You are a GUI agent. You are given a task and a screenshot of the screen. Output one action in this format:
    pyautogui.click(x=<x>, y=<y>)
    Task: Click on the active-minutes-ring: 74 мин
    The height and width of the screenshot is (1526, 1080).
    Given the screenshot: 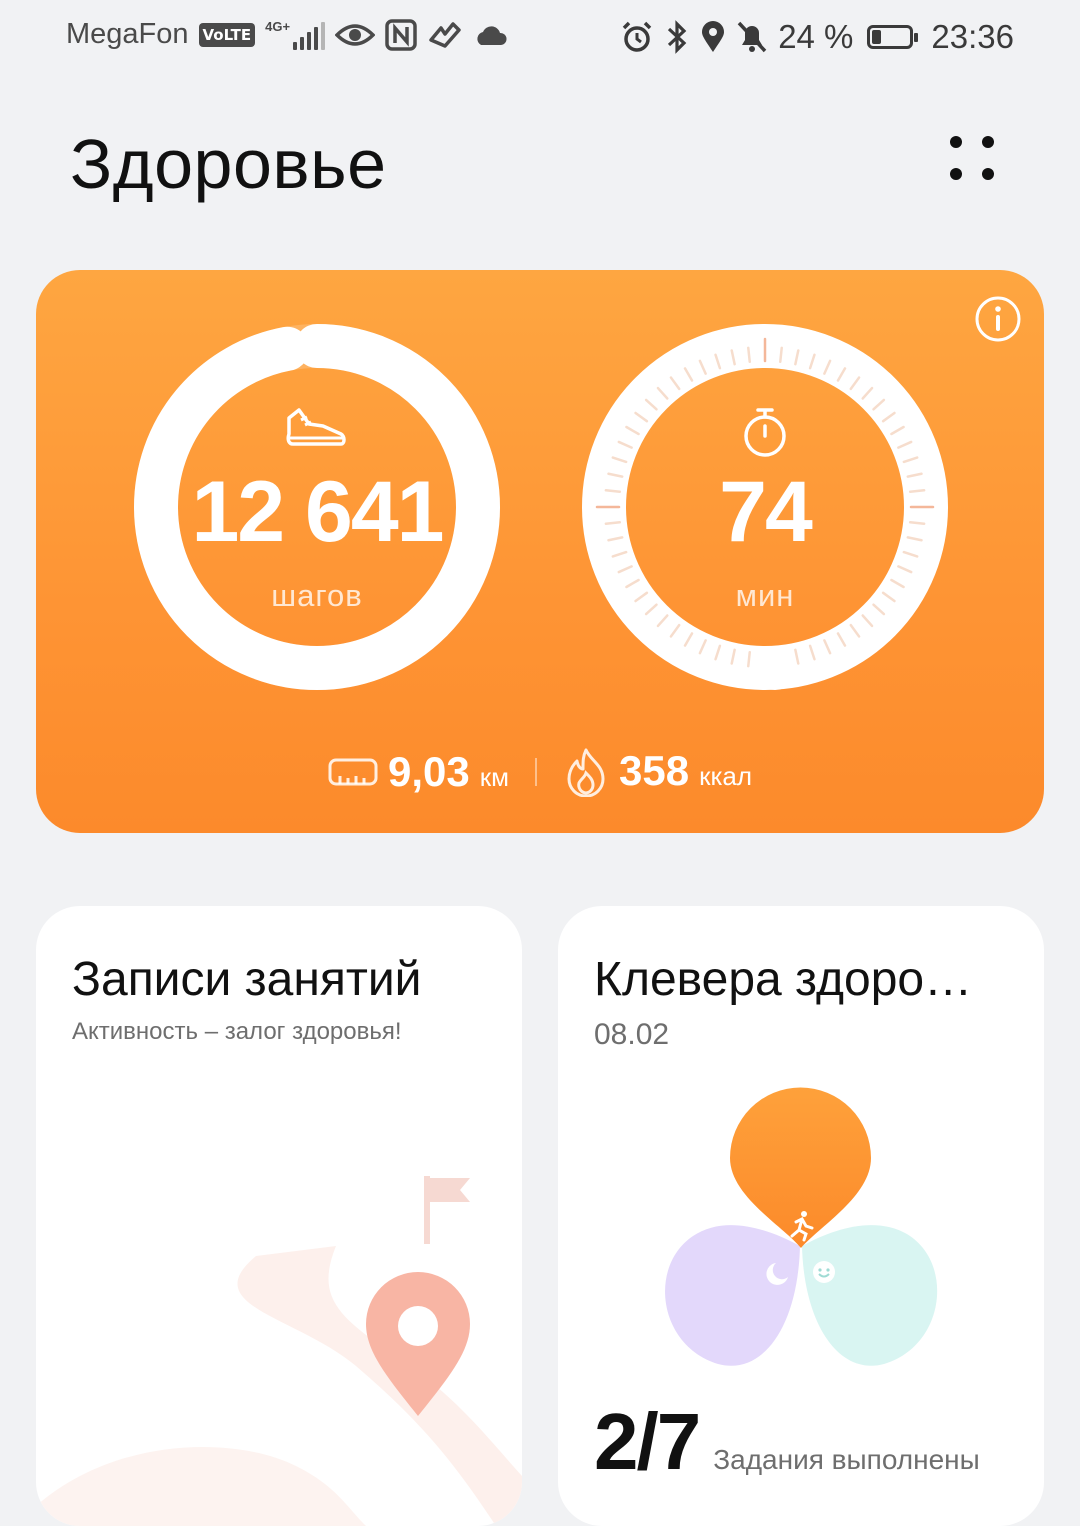 What is the action you would take?
    pyautogui.click(x=765, y=507)
    